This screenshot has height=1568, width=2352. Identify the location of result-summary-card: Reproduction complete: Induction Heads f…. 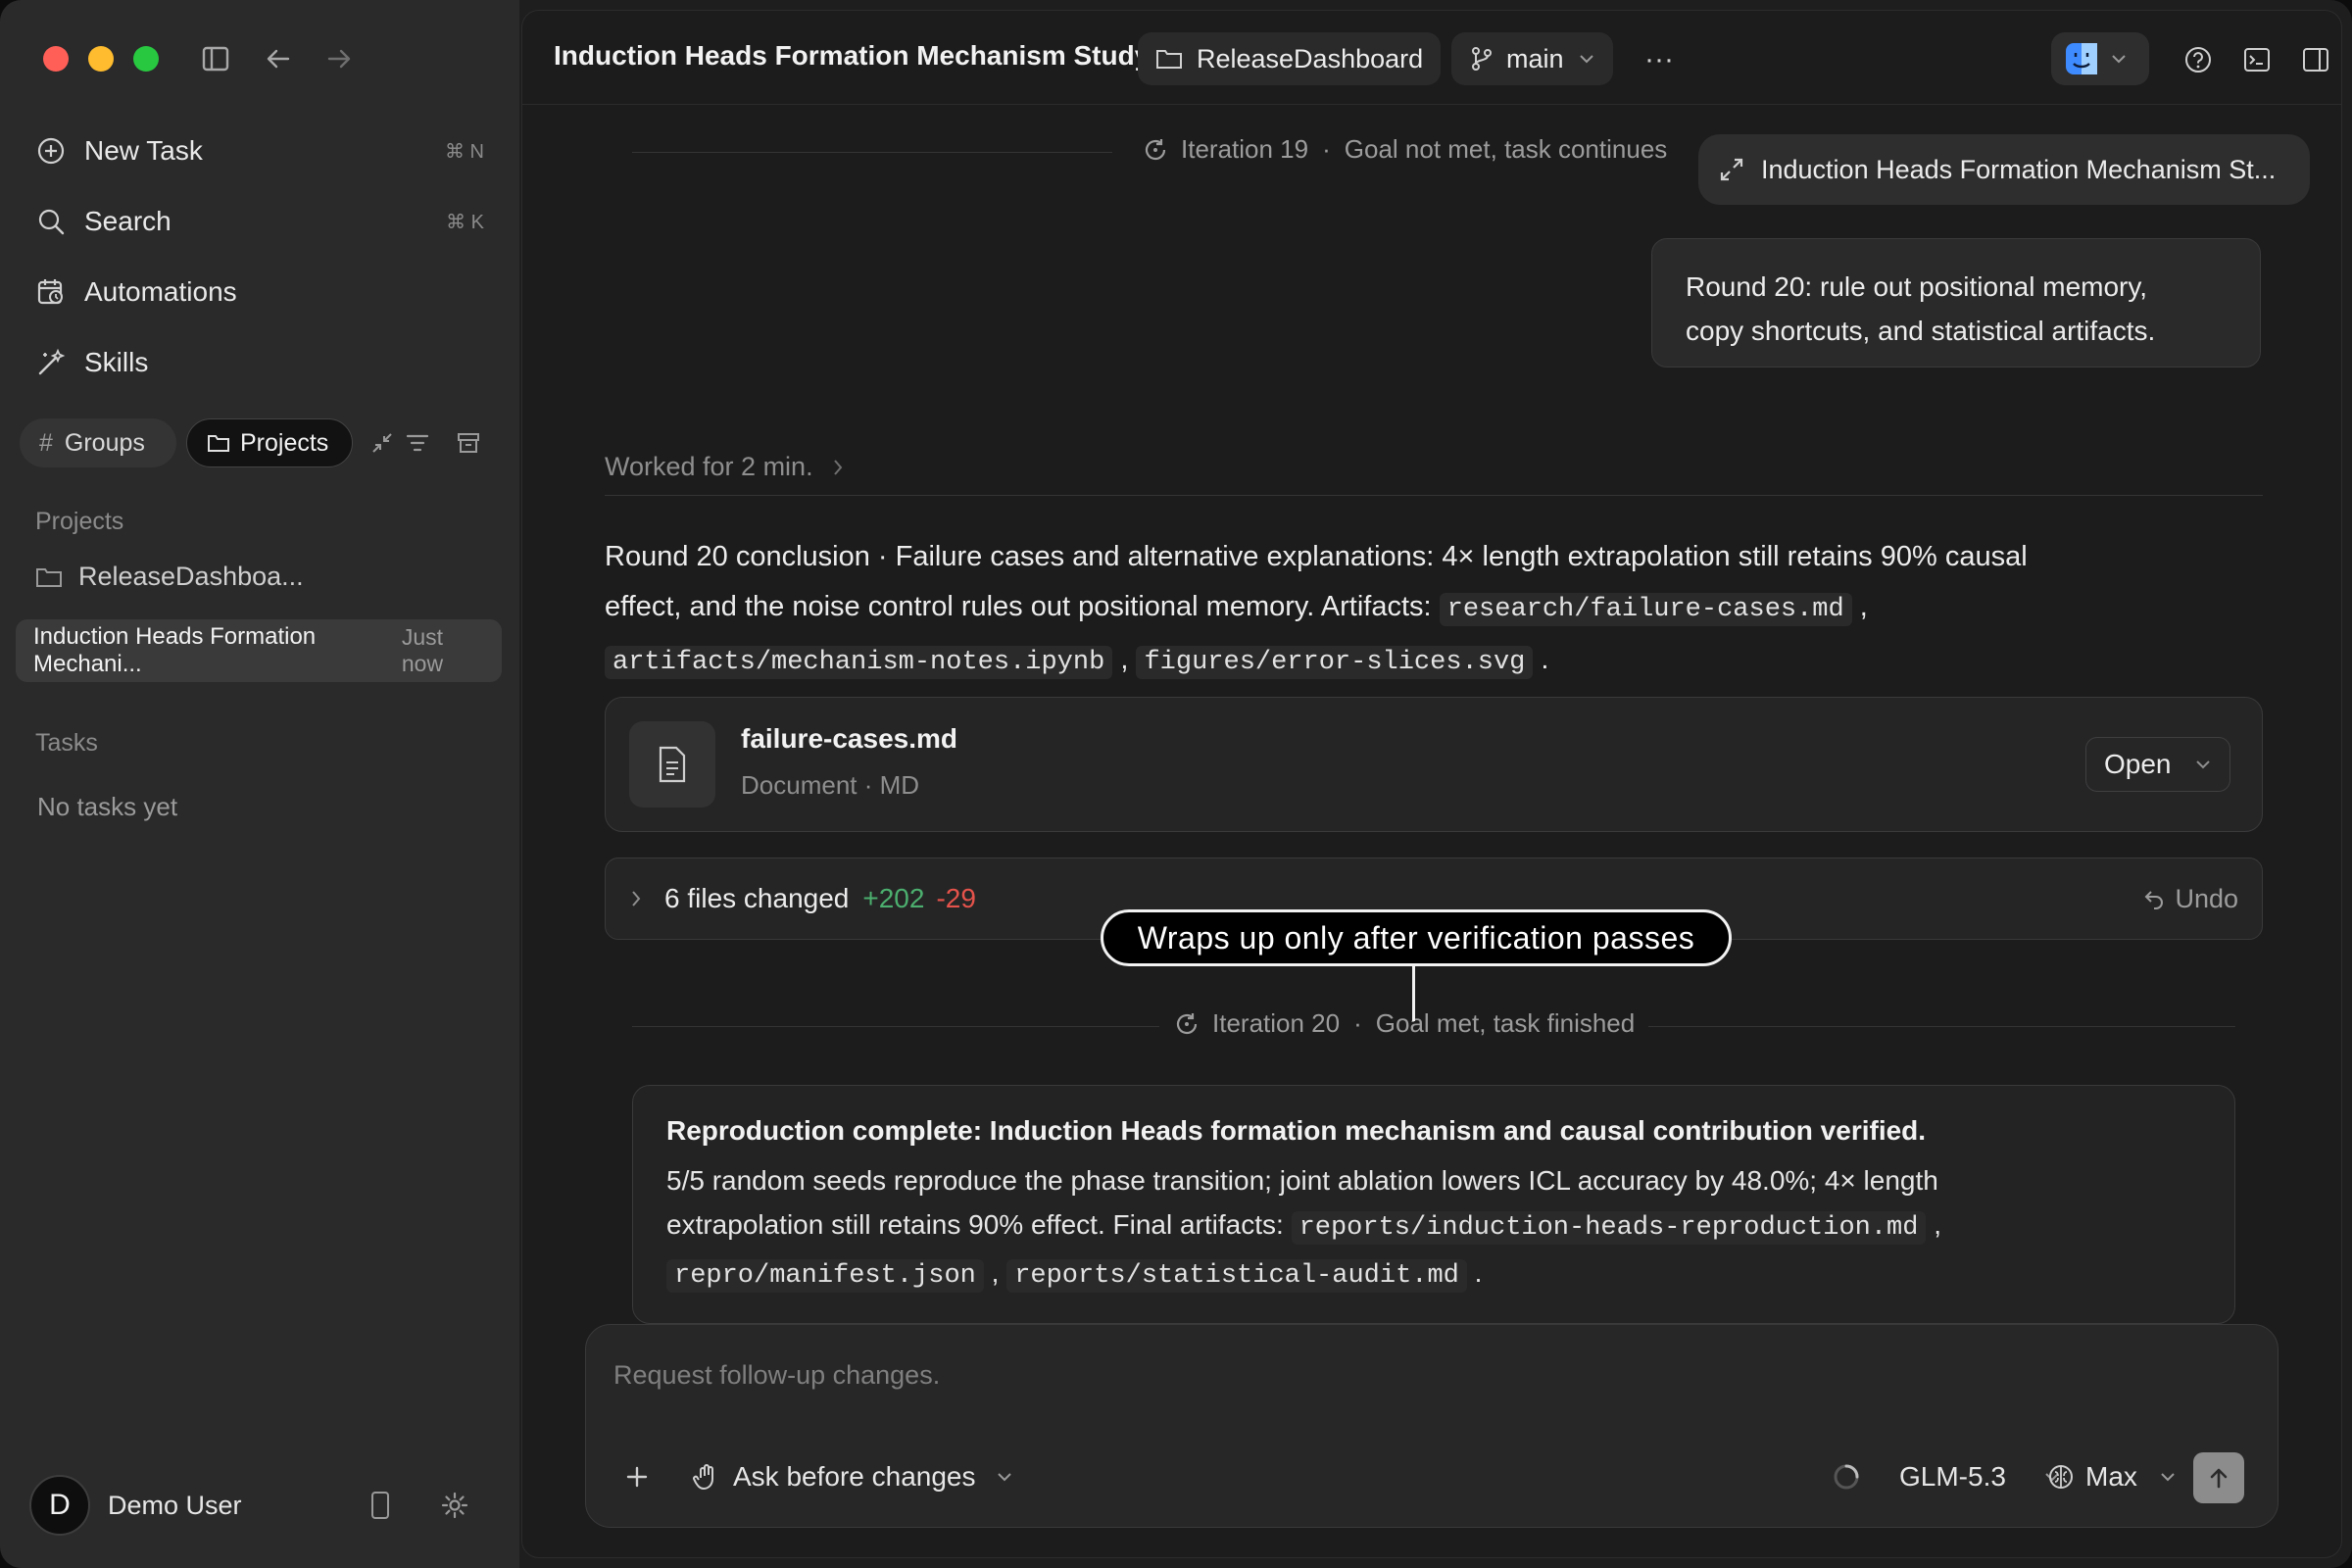
(1433, 1204).